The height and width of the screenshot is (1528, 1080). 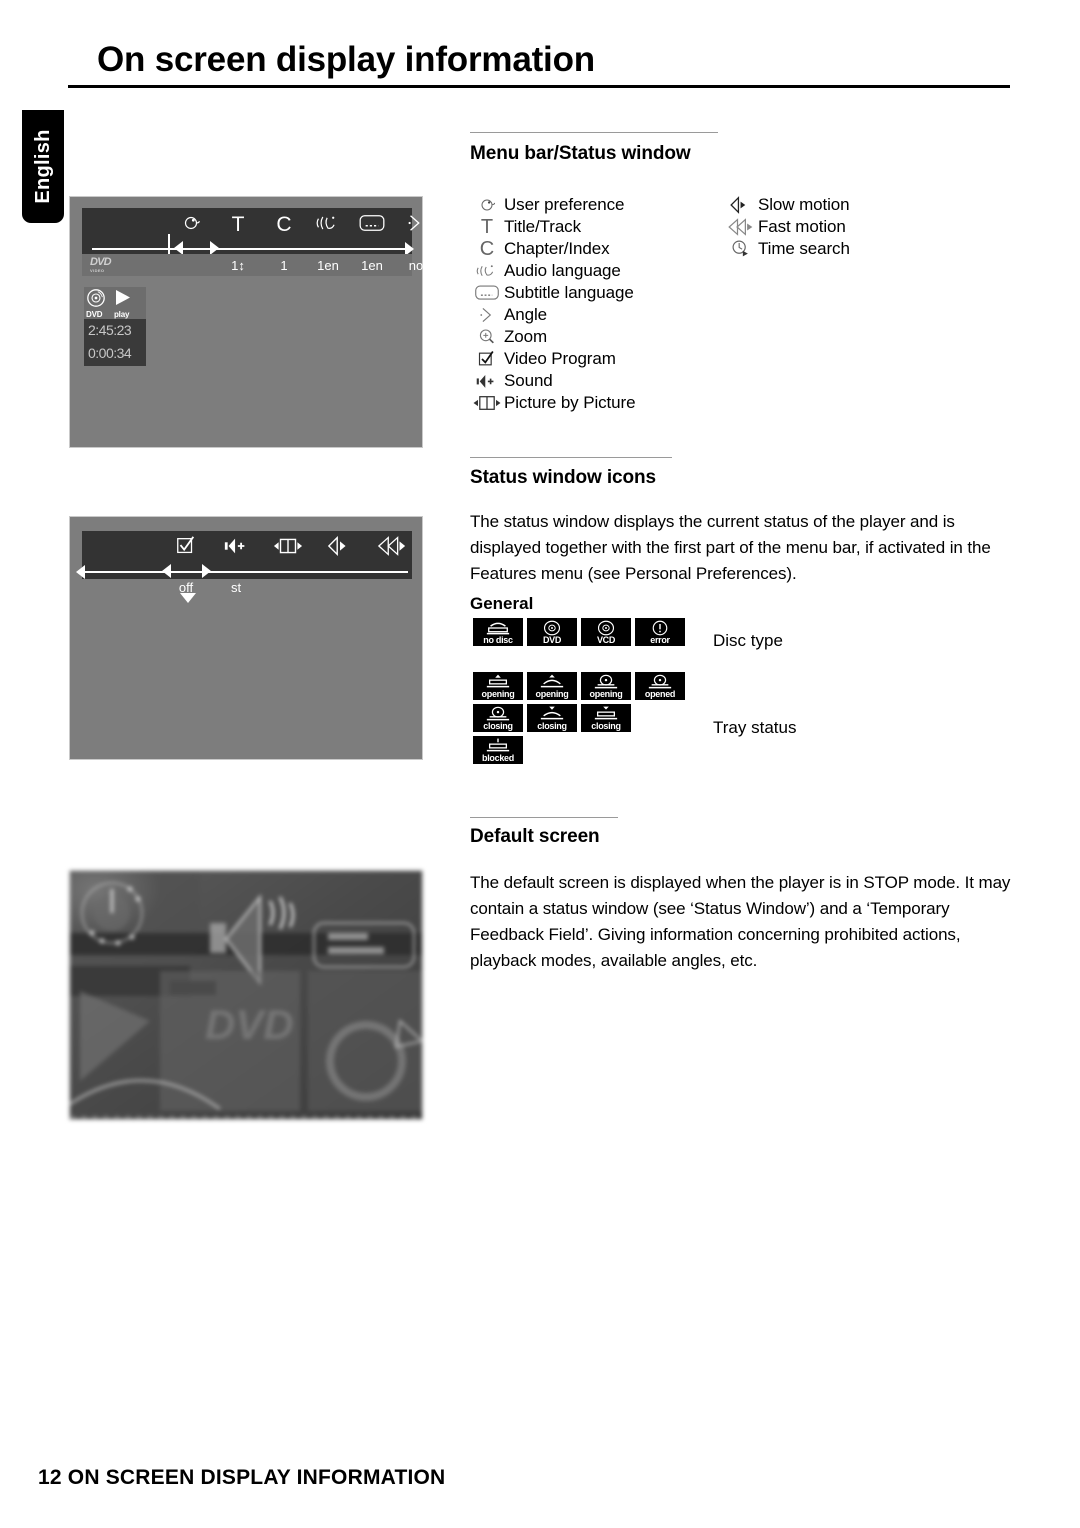 I want to click on tray-blocked-icon, so click(x=498, y=745).